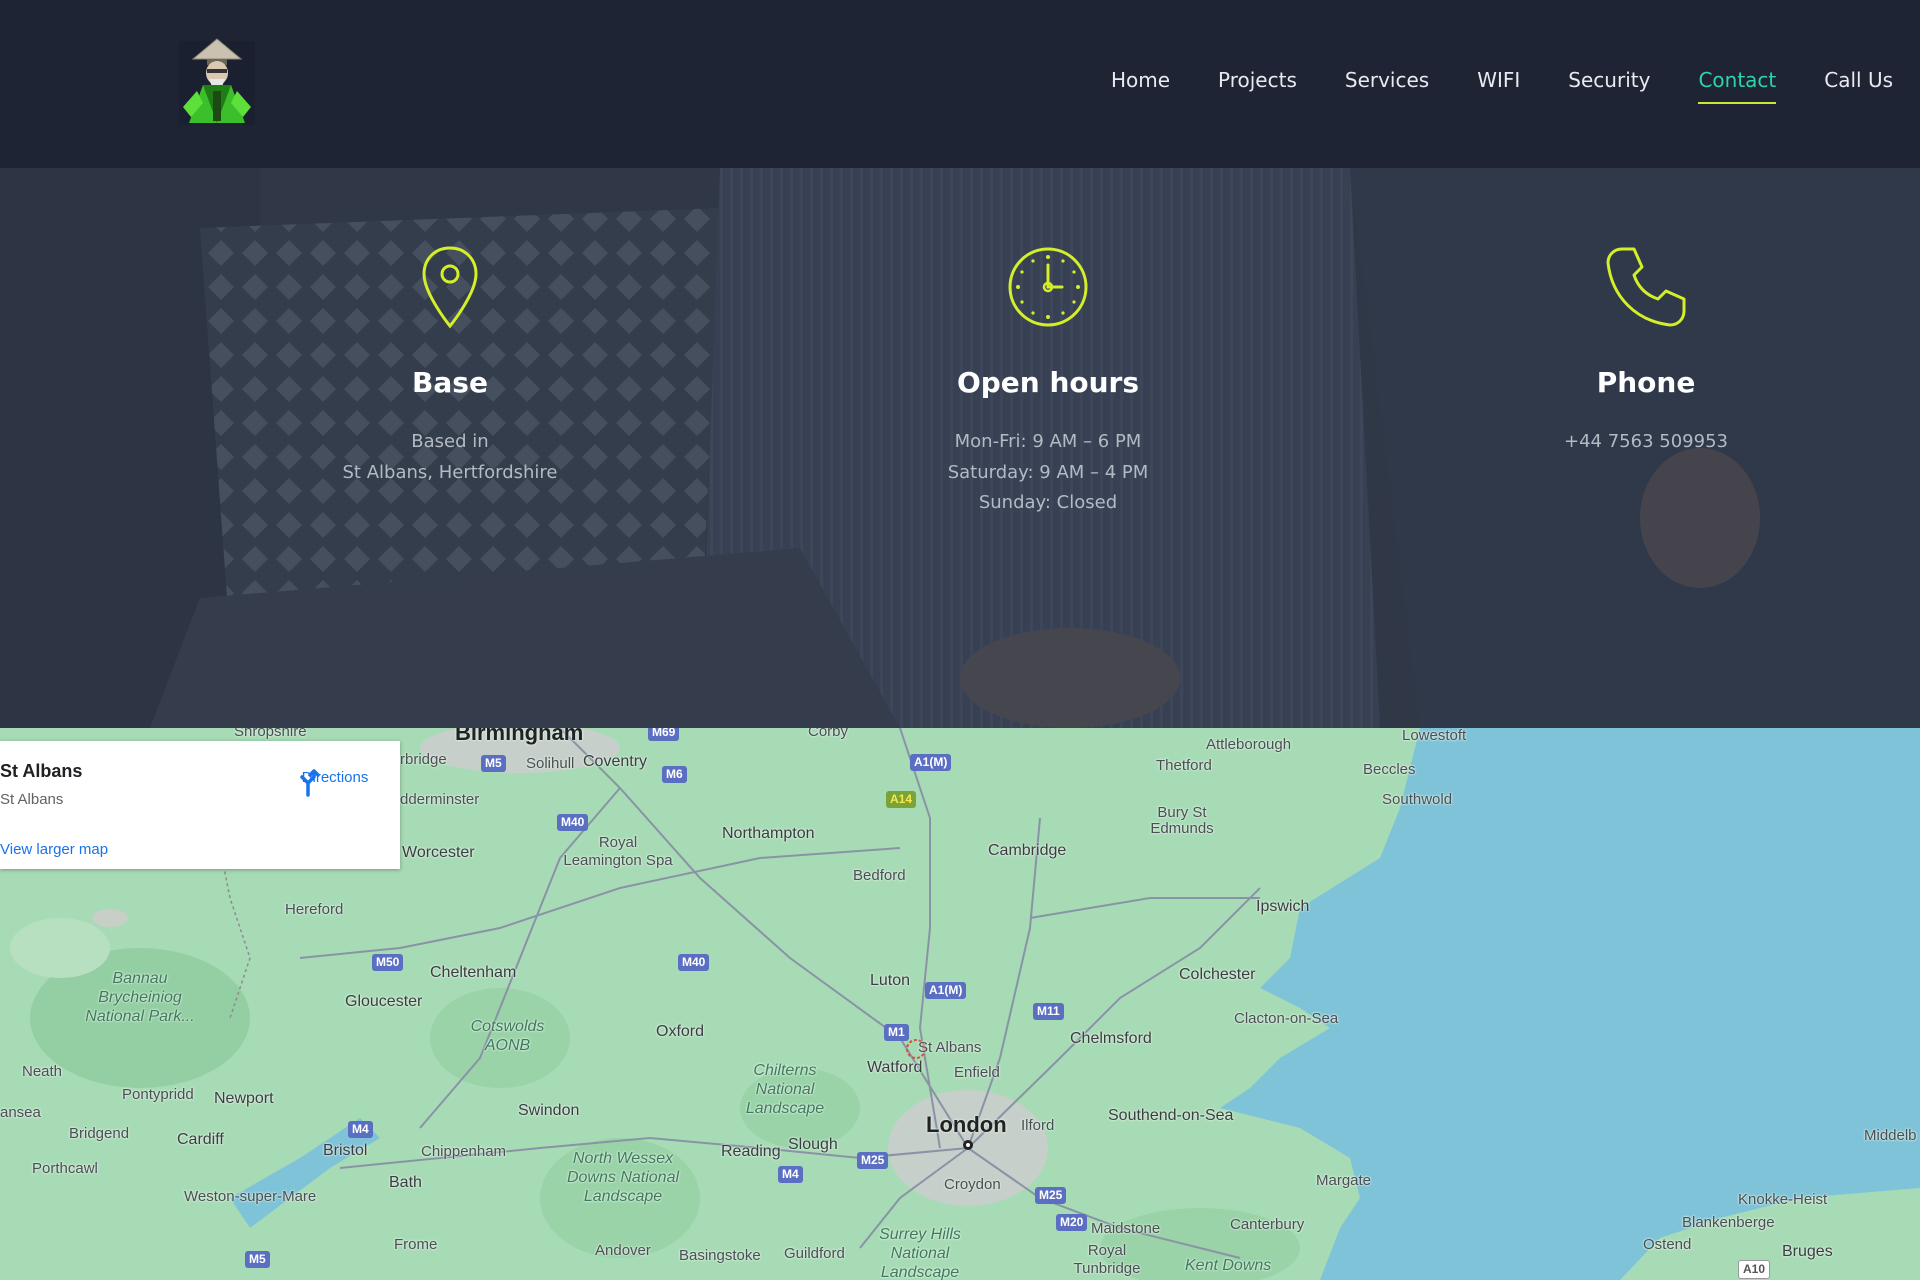 This screenshot has height=1280, width=1920. What do you see at coordinates (1498, 86) in the screenshot?
I see `nav-wifi: WIFI` at bounding box center [1498, 86].